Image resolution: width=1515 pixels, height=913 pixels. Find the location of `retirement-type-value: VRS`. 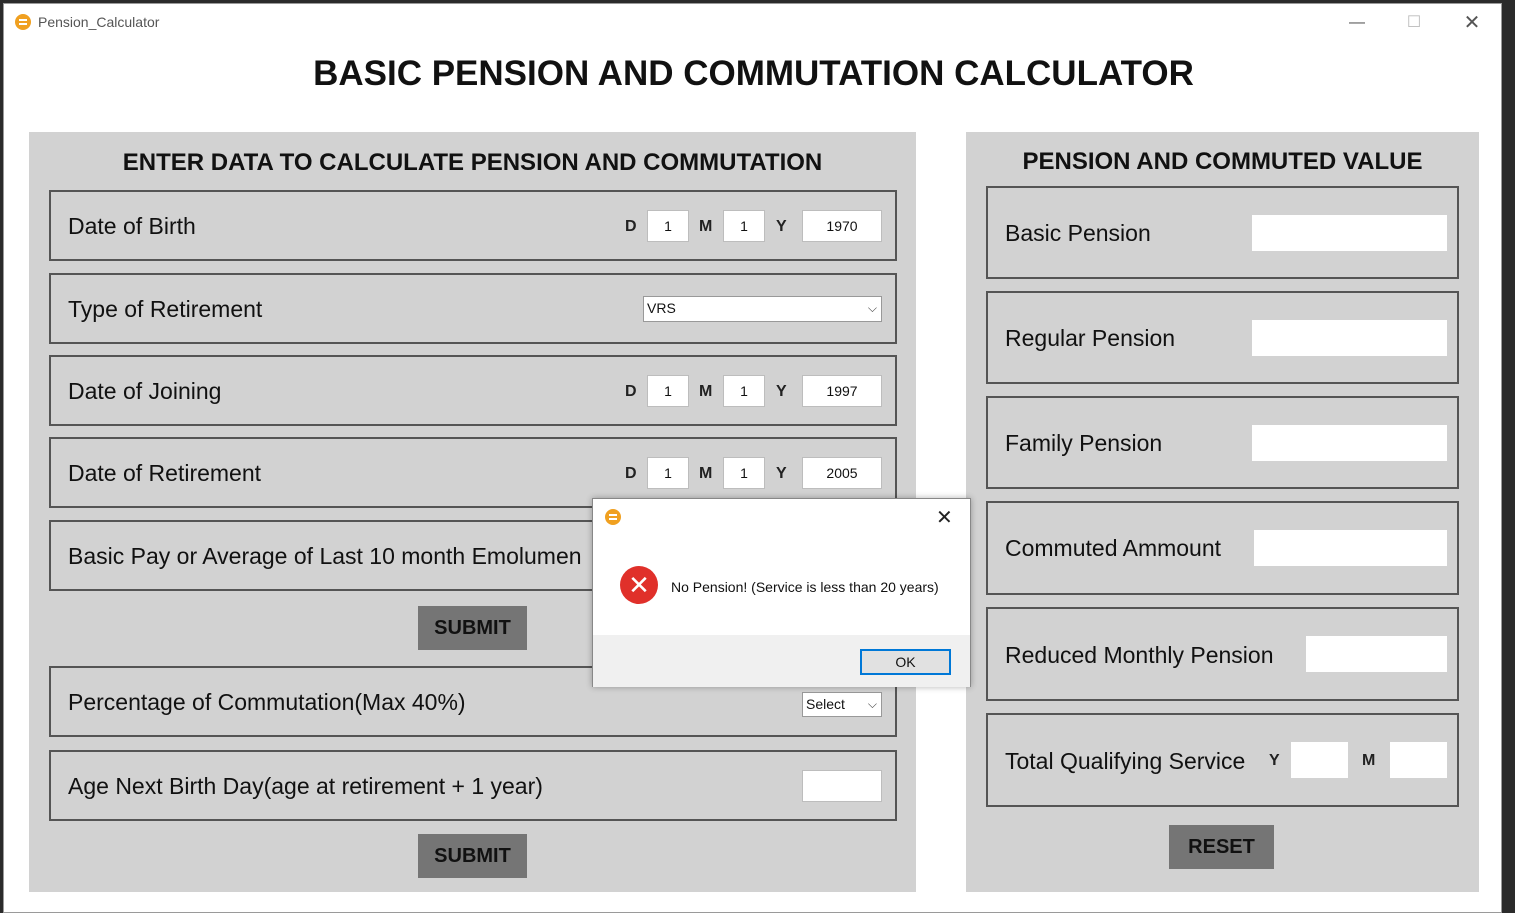

retirement-type-value: VRS is located at coordinates (661, 308).